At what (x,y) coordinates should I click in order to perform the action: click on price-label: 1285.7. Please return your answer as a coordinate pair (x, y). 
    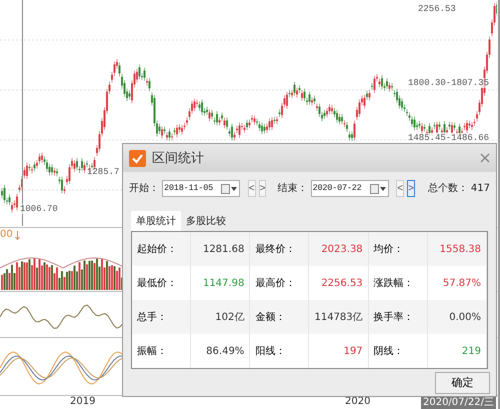
    Looking at the image, I should click on (103, 172).